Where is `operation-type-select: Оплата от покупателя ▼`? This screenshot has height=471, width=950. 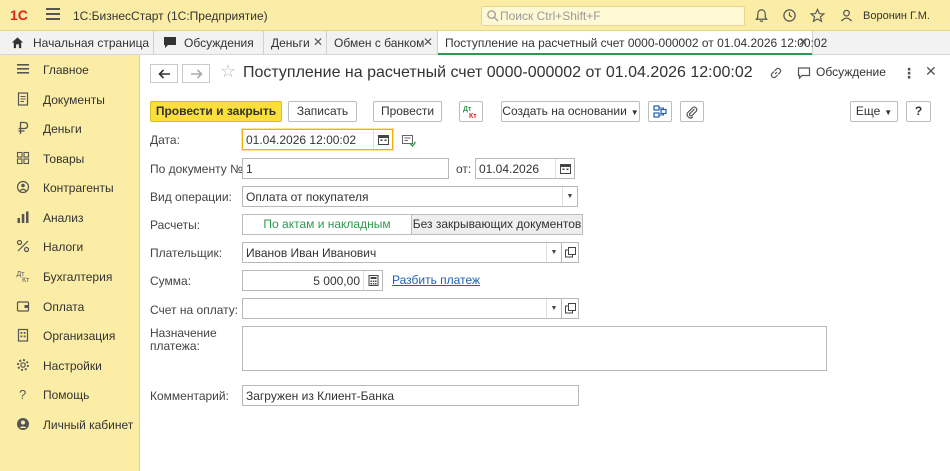
operation-type-select: Оплата от покупателя ▼ is located at coordinates (410, 196).